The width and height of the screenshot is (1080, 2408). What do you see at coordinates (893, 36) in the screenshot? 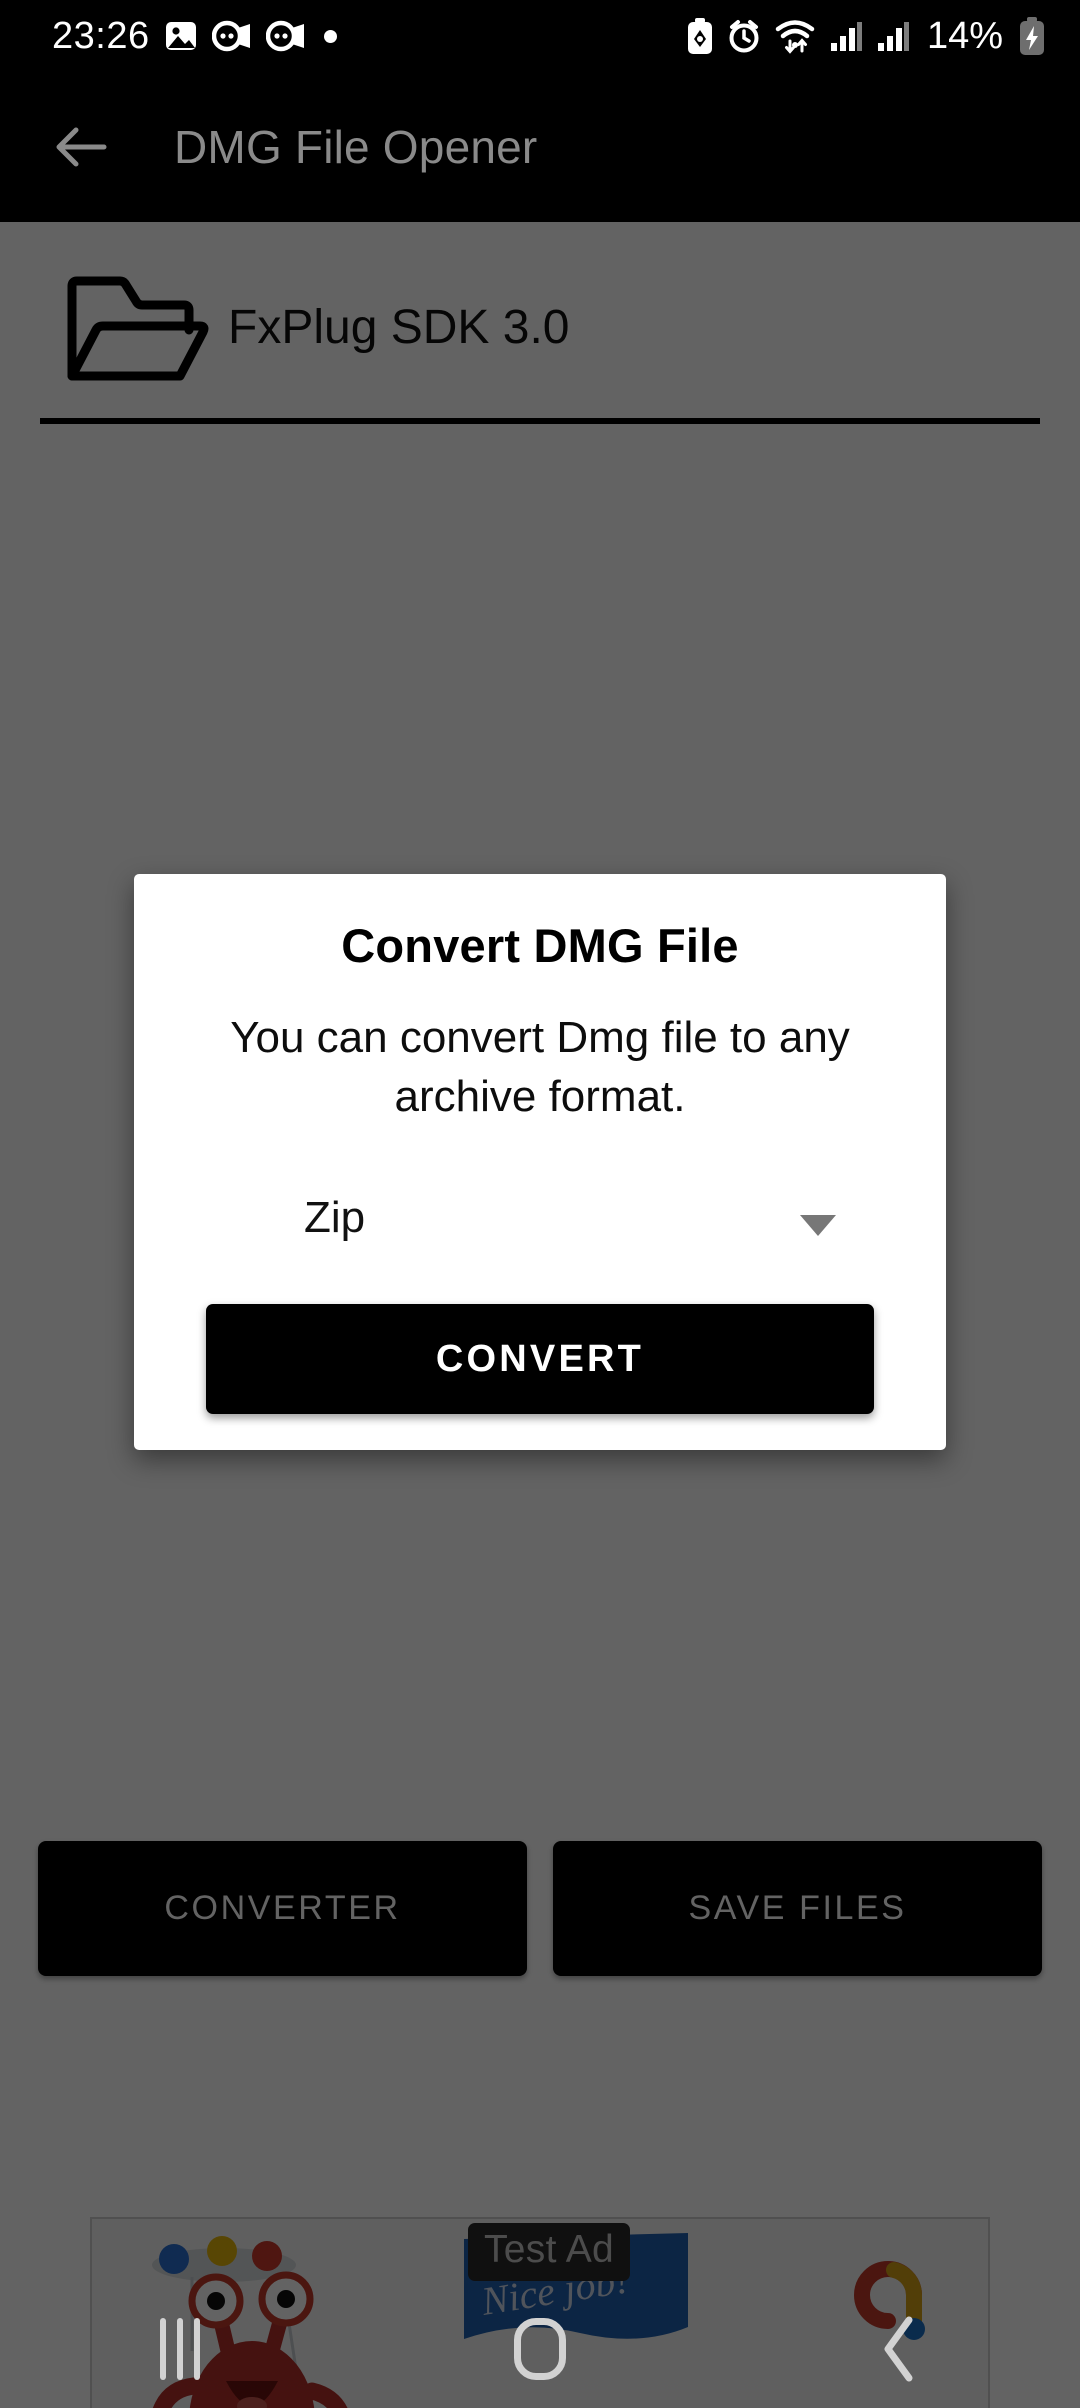
I see `signal-sim2-icon` at bounding box center [893, 36].